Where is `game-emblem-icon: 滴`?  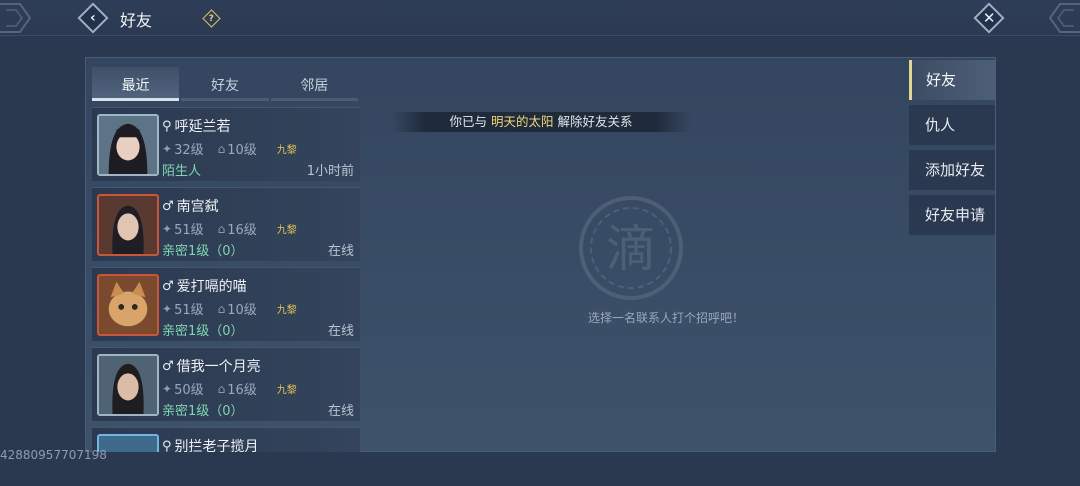
game-emblem-icon: 滴 is located at coordinates (631, 248).